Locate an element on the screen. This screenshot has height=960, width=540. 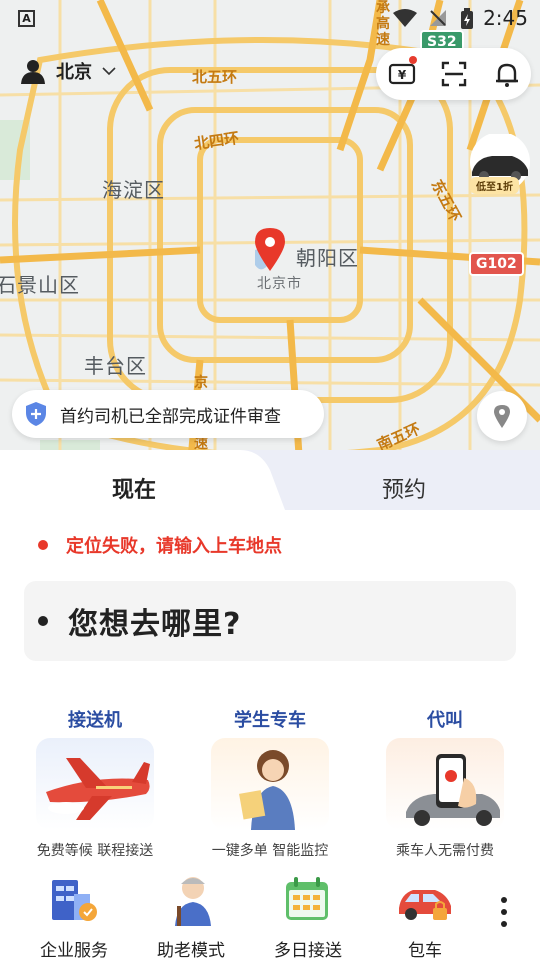
location-failed-warning: 定位失败，请输入上车地点 is located at coordinates (160, 545).